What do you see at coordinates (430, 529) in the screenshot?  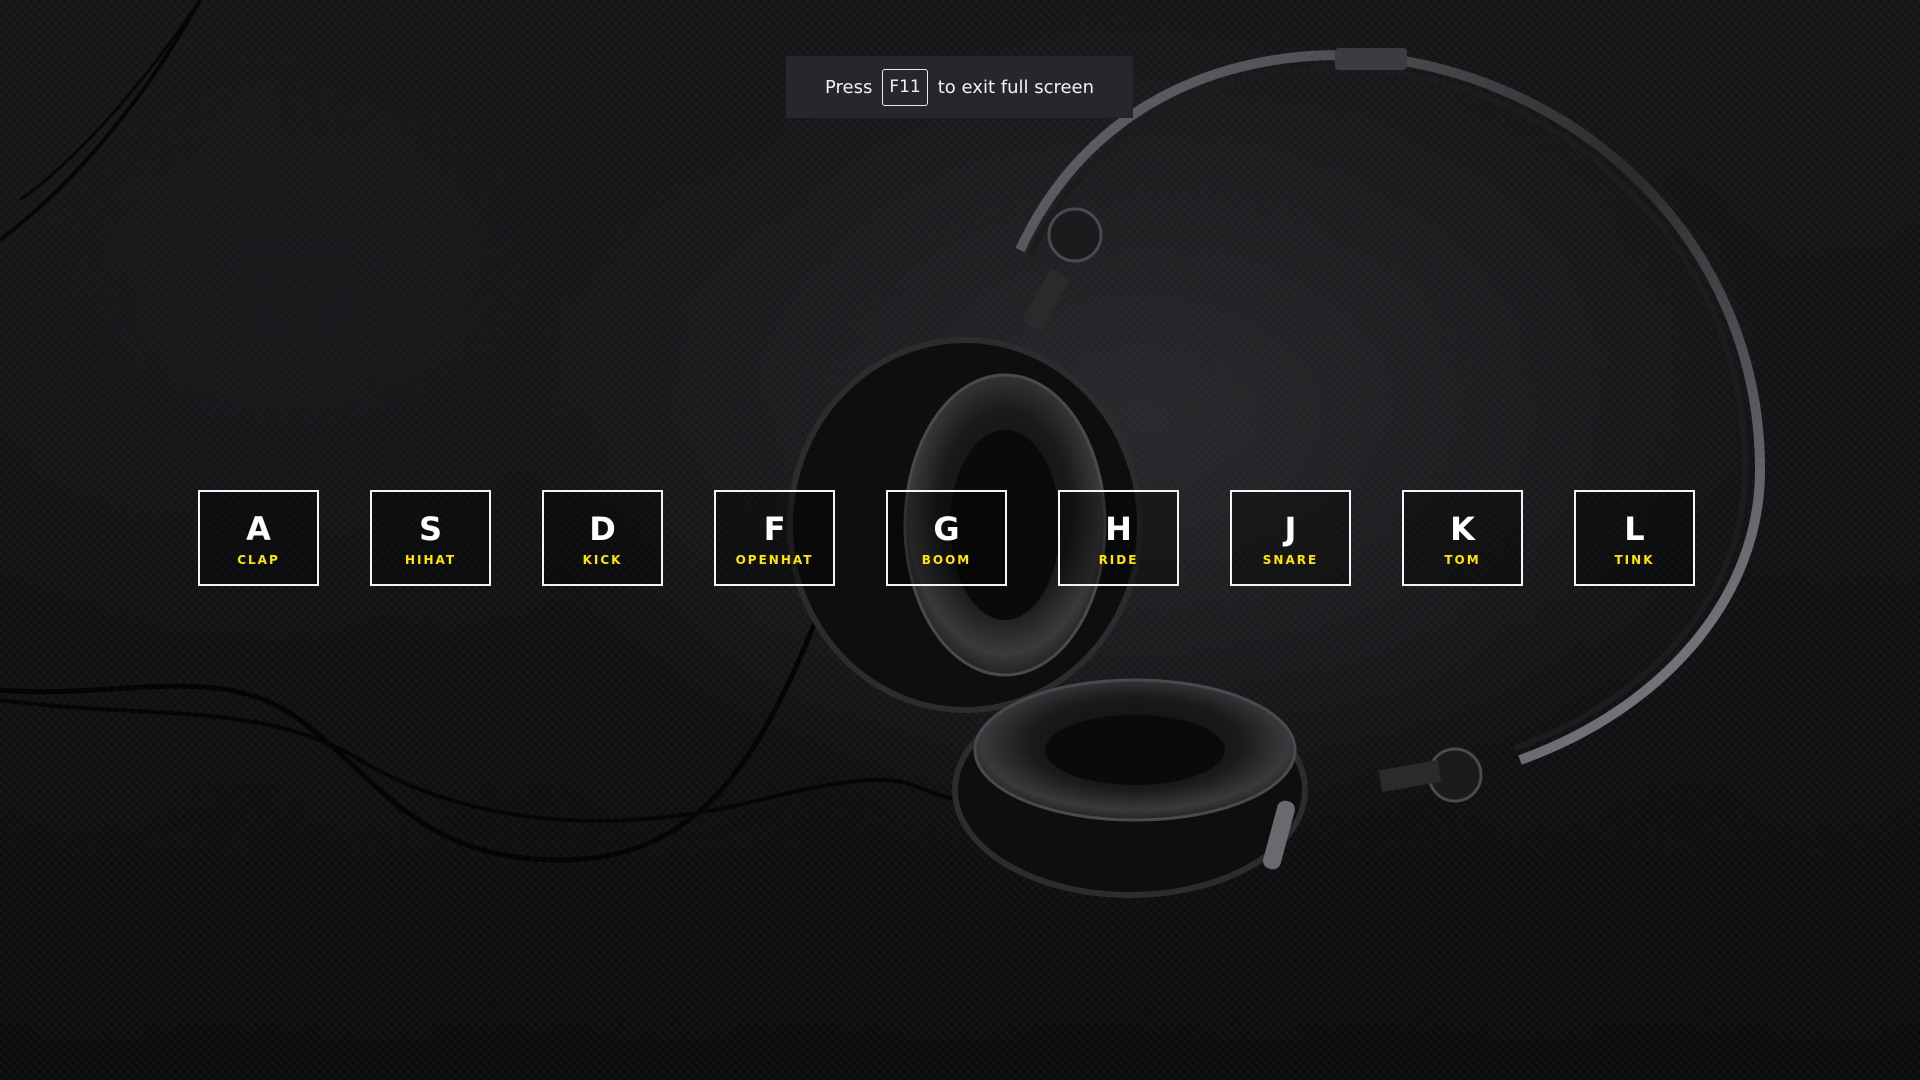 I see `key-letter: S` at bounding box center [430, 529].